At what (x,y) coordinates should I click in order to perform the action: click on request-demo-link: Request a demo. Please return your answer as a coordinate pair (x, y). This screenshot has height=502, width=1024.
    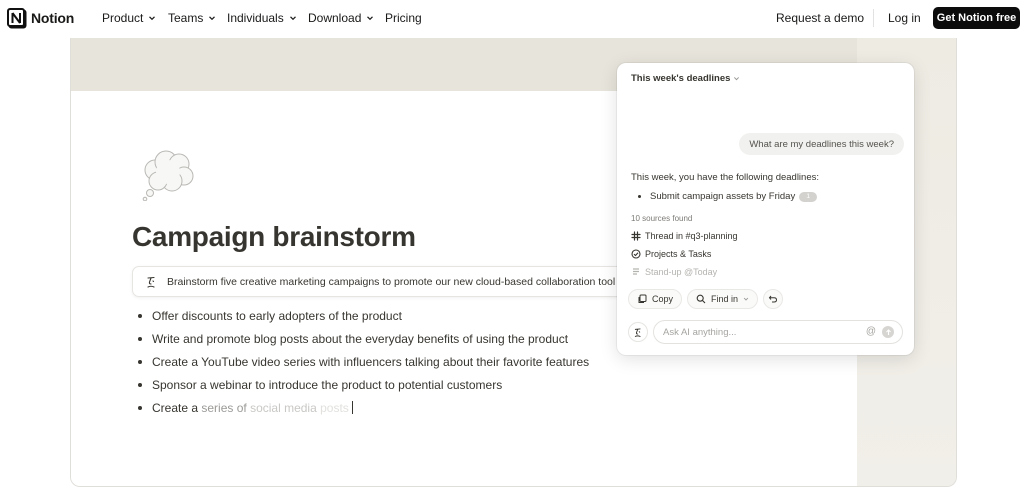
    Looking at the image, I should click on (820, 18).